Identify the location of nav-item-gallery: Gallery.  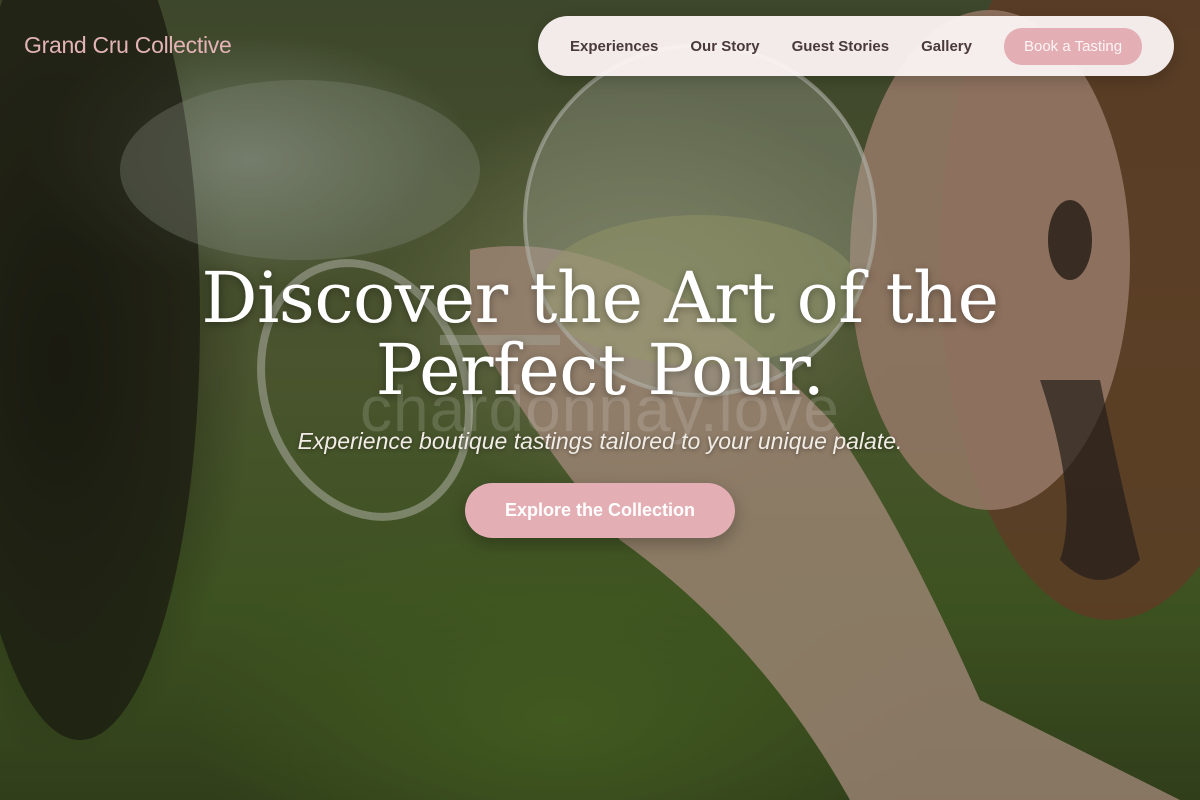
(946, 46).